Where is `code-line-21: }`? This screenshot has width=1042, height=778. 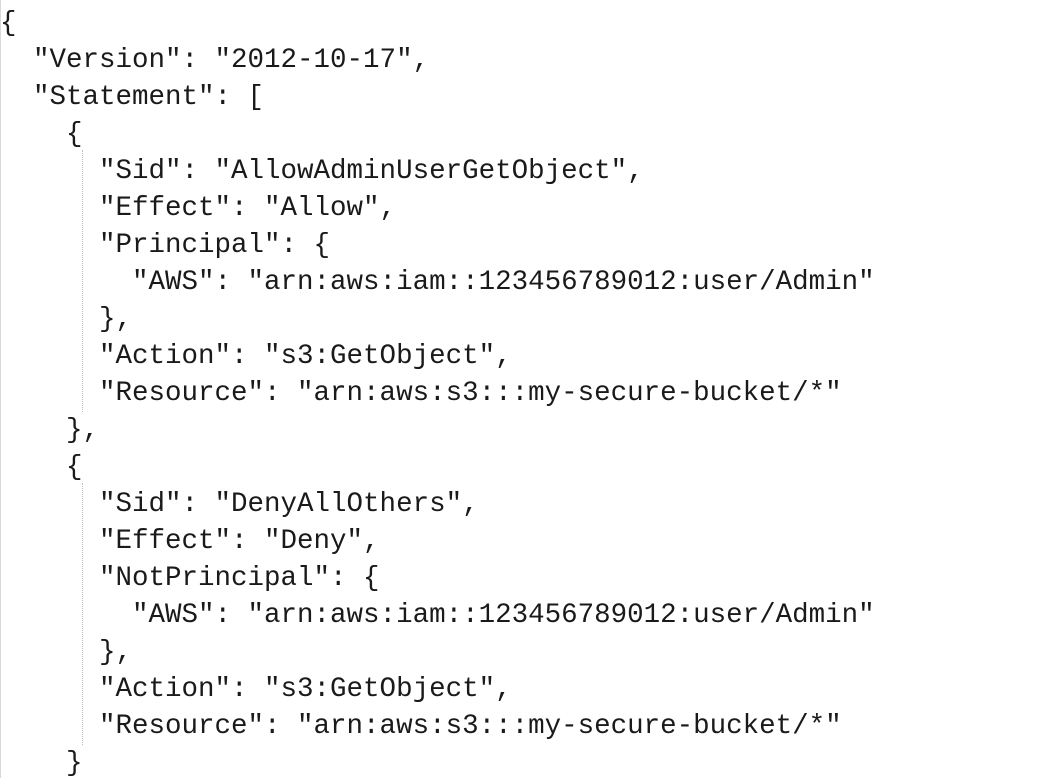 code-line-21: } is located at coordinates (41, 763).